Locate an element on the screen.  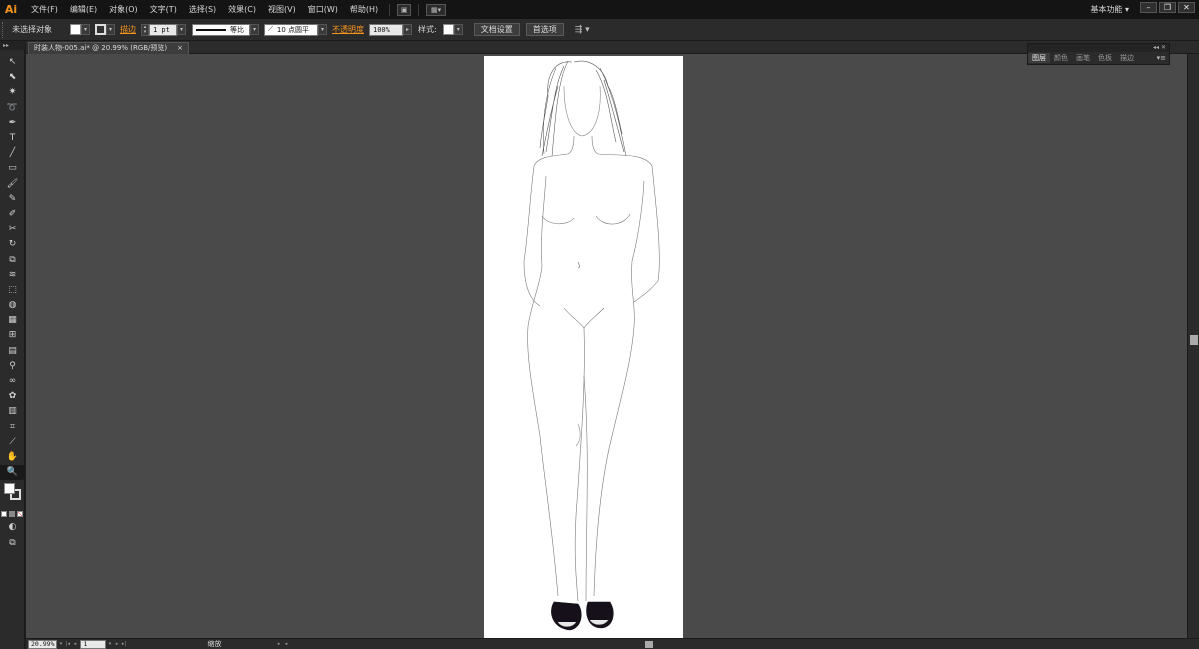
workspace-switcher: 基本功能 ▾ is located at coordinates (1109, 9).